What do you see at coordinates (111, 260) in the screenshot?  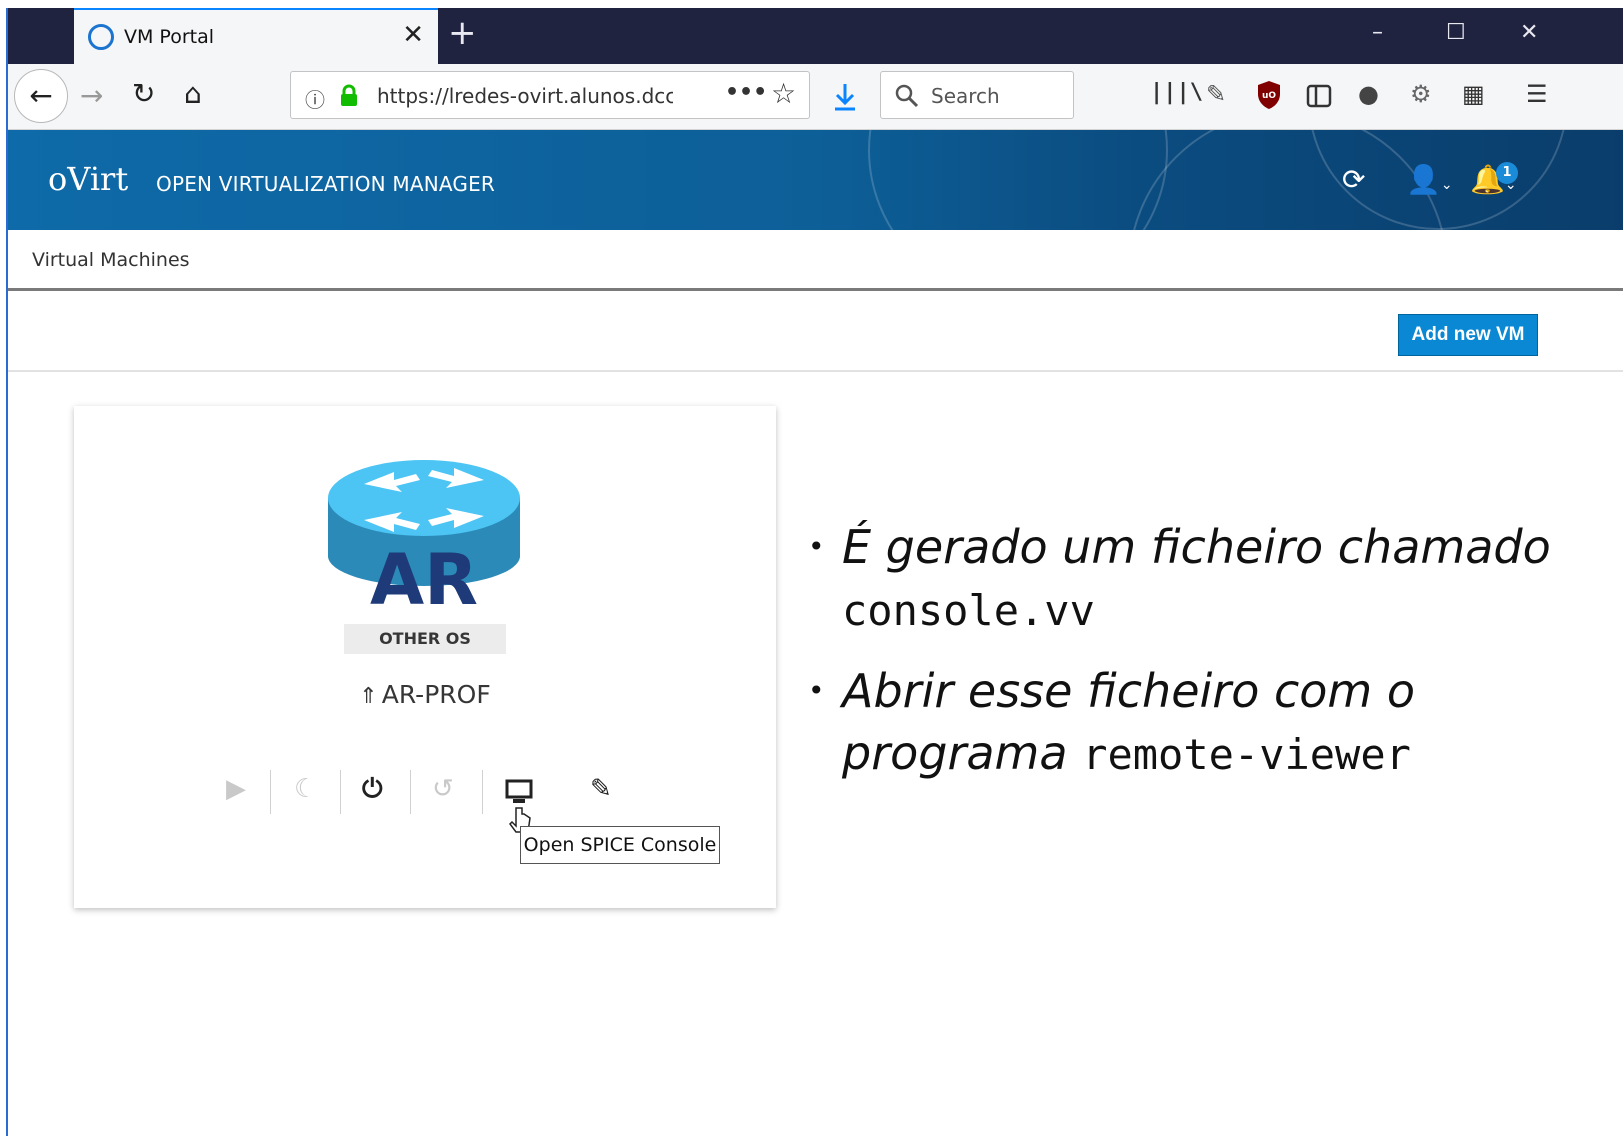 I see `breadcrumb: Virtual Machines` at bounding box center [111, 260].